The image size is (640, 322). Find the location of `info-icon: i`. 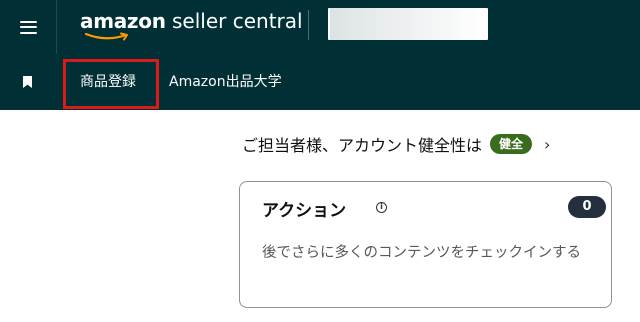

info-icon: i is located at coordinates (381, 207).